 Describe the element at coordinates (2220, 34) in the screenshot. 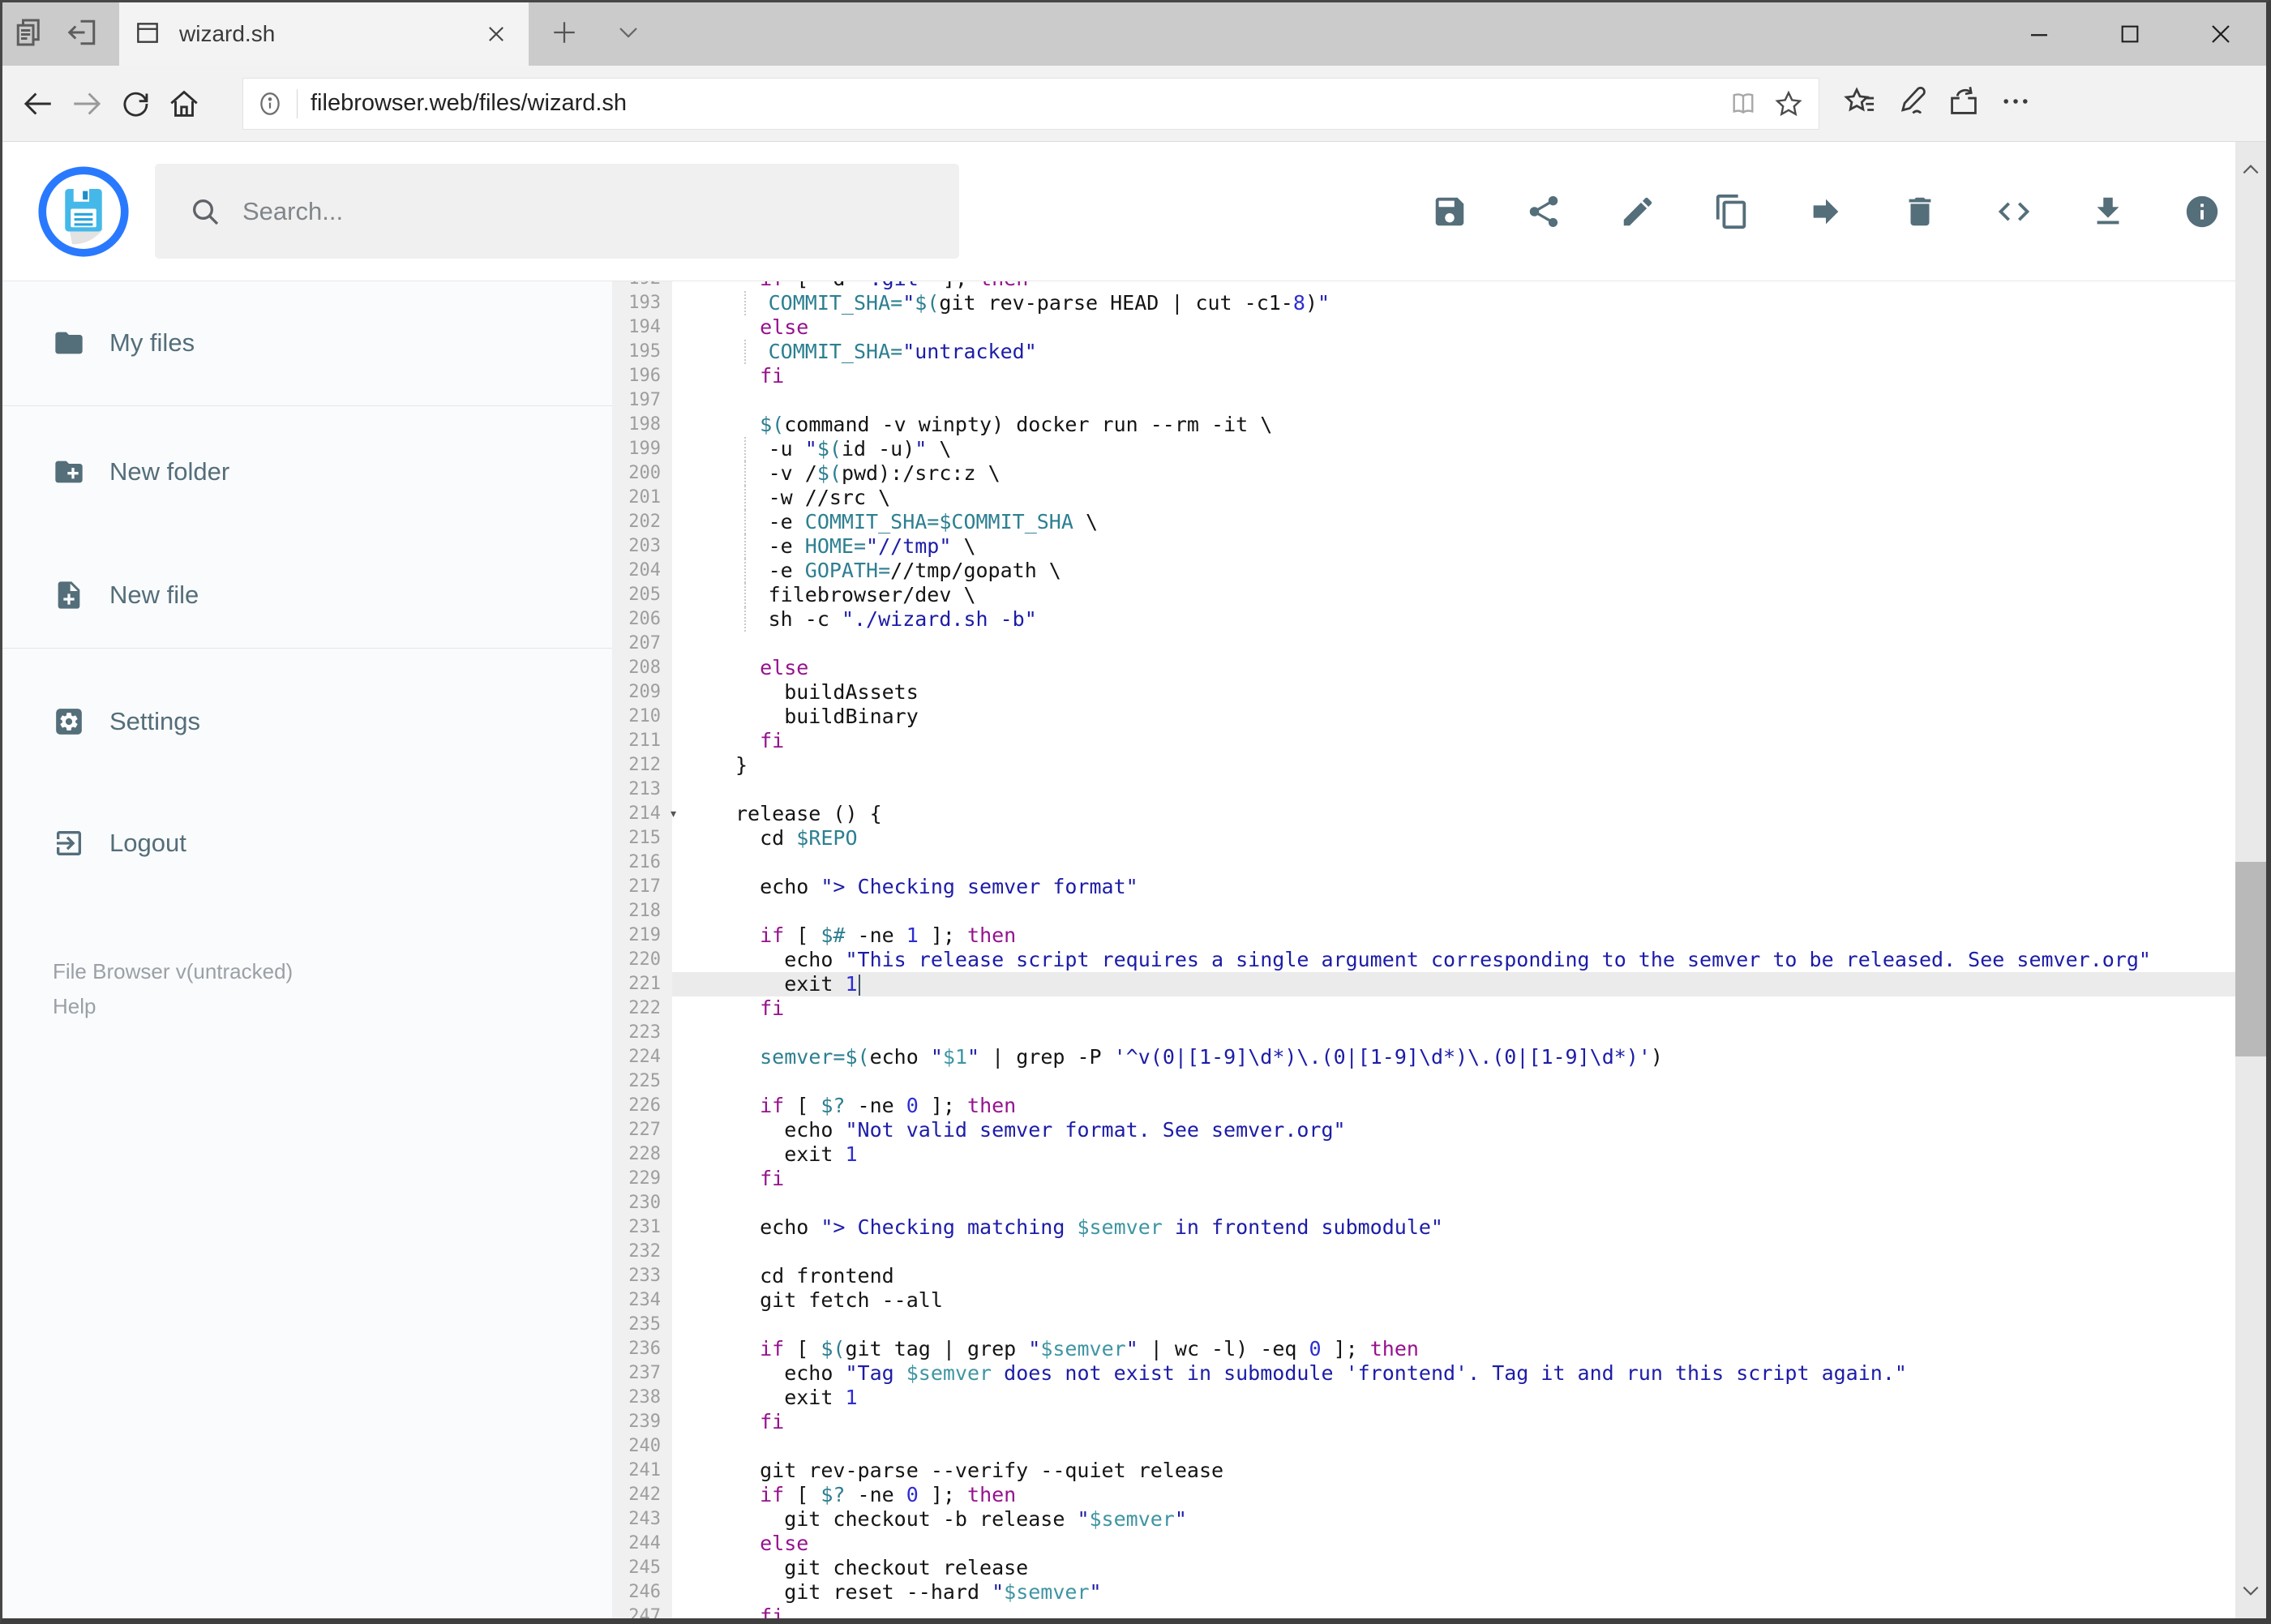

I see `close-window-button` at that location.